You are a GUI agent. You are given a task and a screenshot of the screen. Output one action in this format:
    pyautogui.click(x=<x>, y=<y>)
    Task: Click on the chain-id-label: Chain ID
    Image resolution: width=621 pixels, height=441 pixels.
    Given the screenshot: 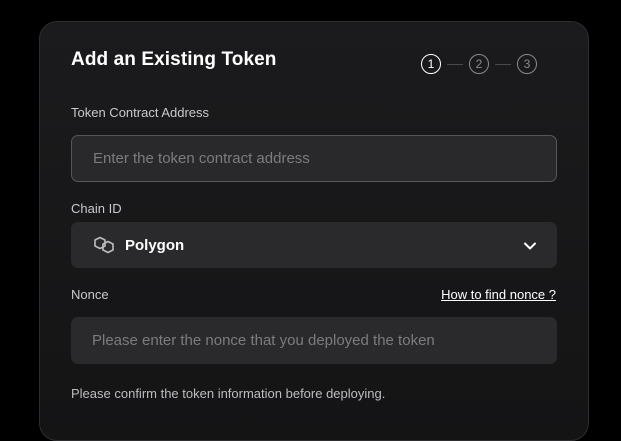 What is the action you would take?
    pyautogui.click(x=96, y=208)
    